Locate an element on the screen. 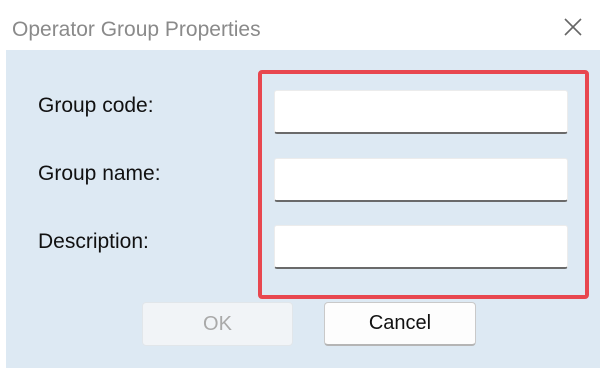 Image resolution: width=602 pixels, height=371 pixels. window-title: Operator Group Properties is located at coordinates (136, 29).